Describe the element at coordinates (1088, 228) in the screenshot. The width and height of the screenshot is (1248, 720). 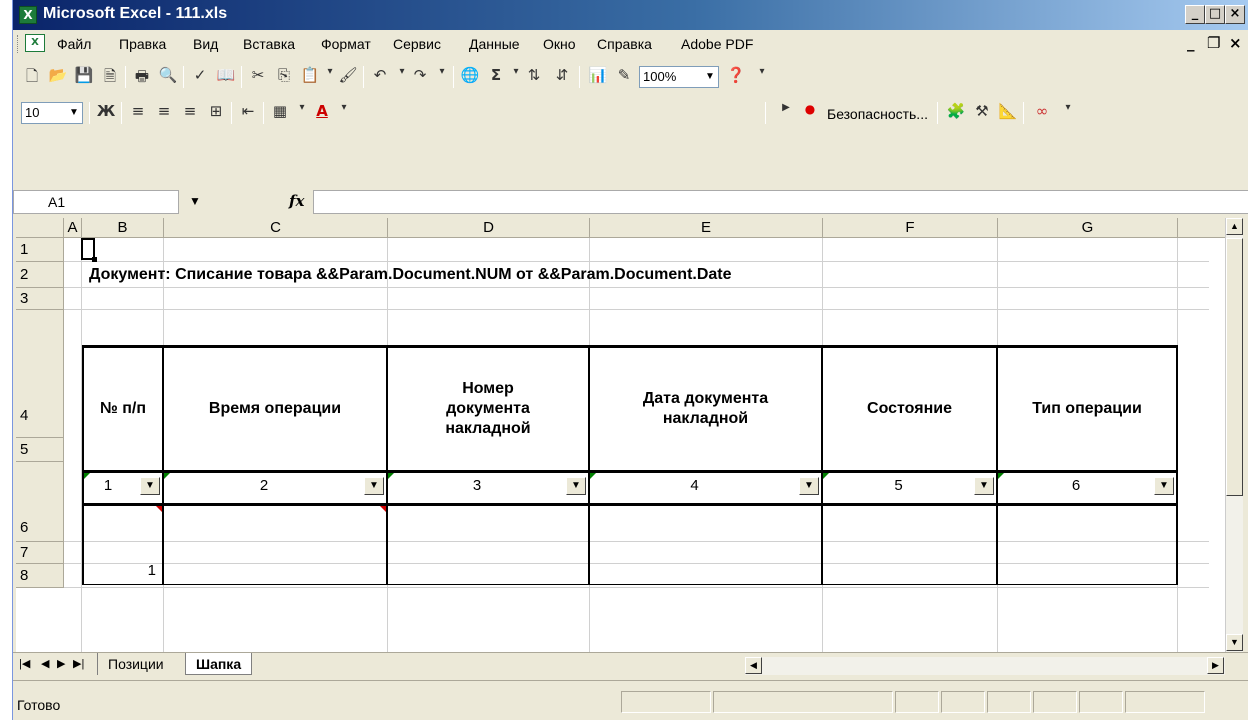
I see `column-header-g: G` at that location.